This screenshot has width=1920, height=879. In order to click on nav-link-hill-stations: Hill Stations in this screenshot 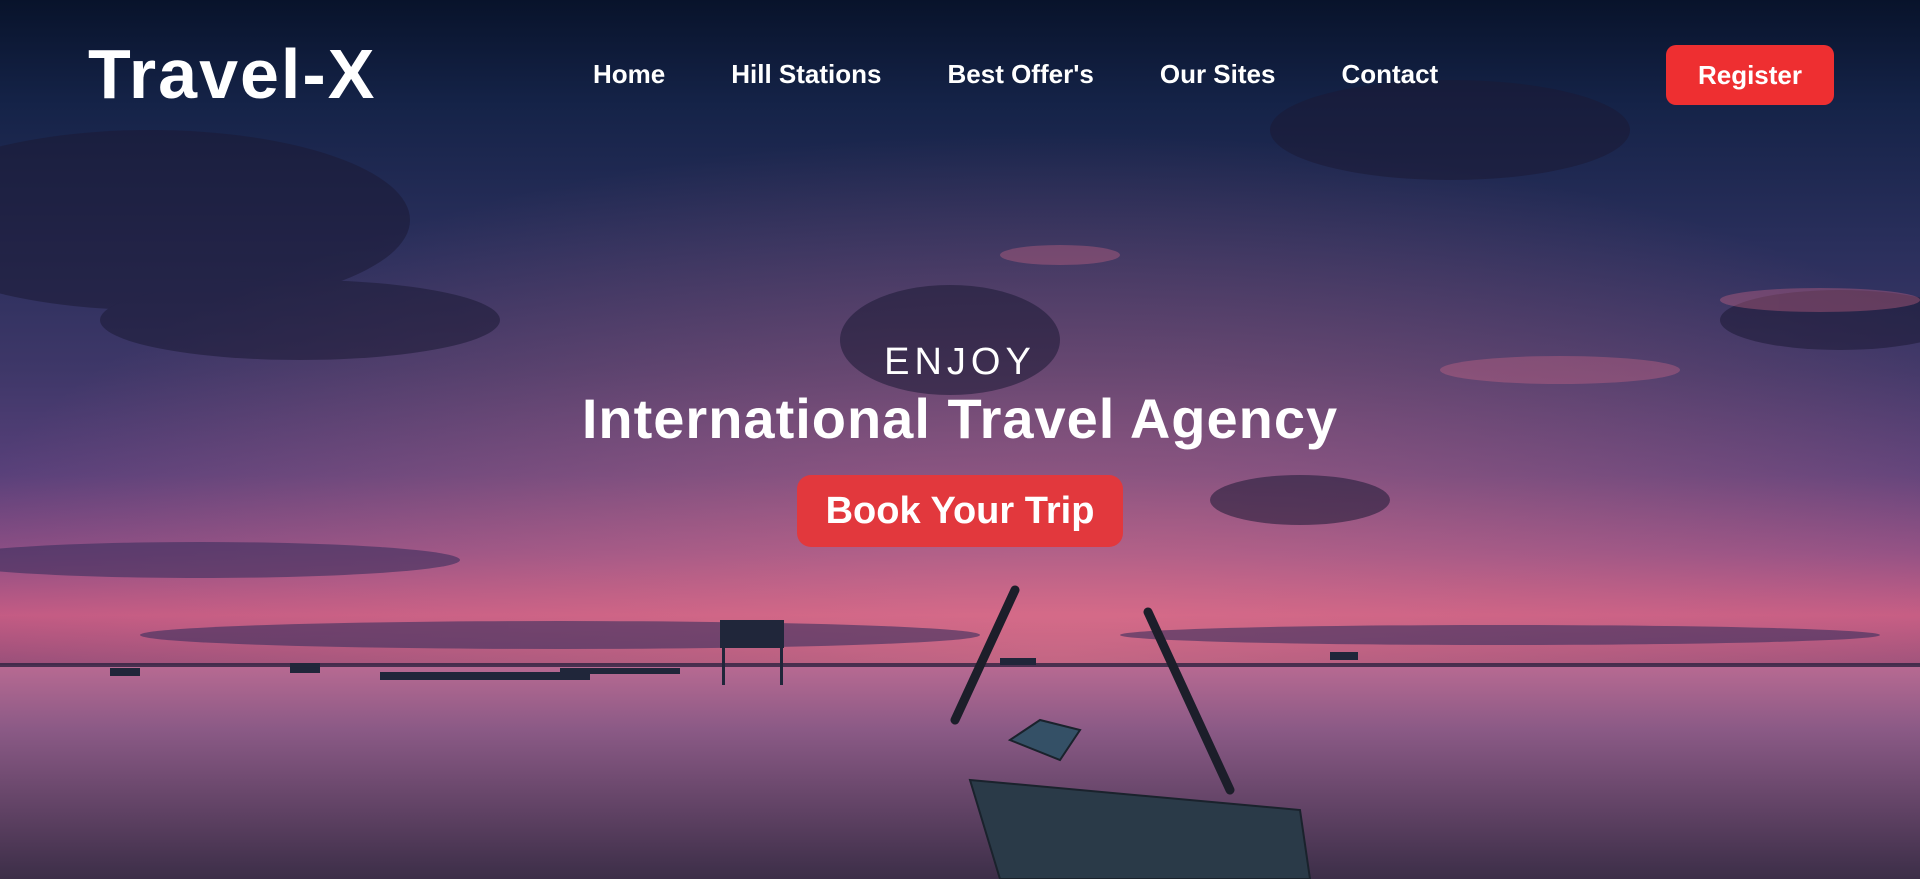, I will do `click(806, 74)`.